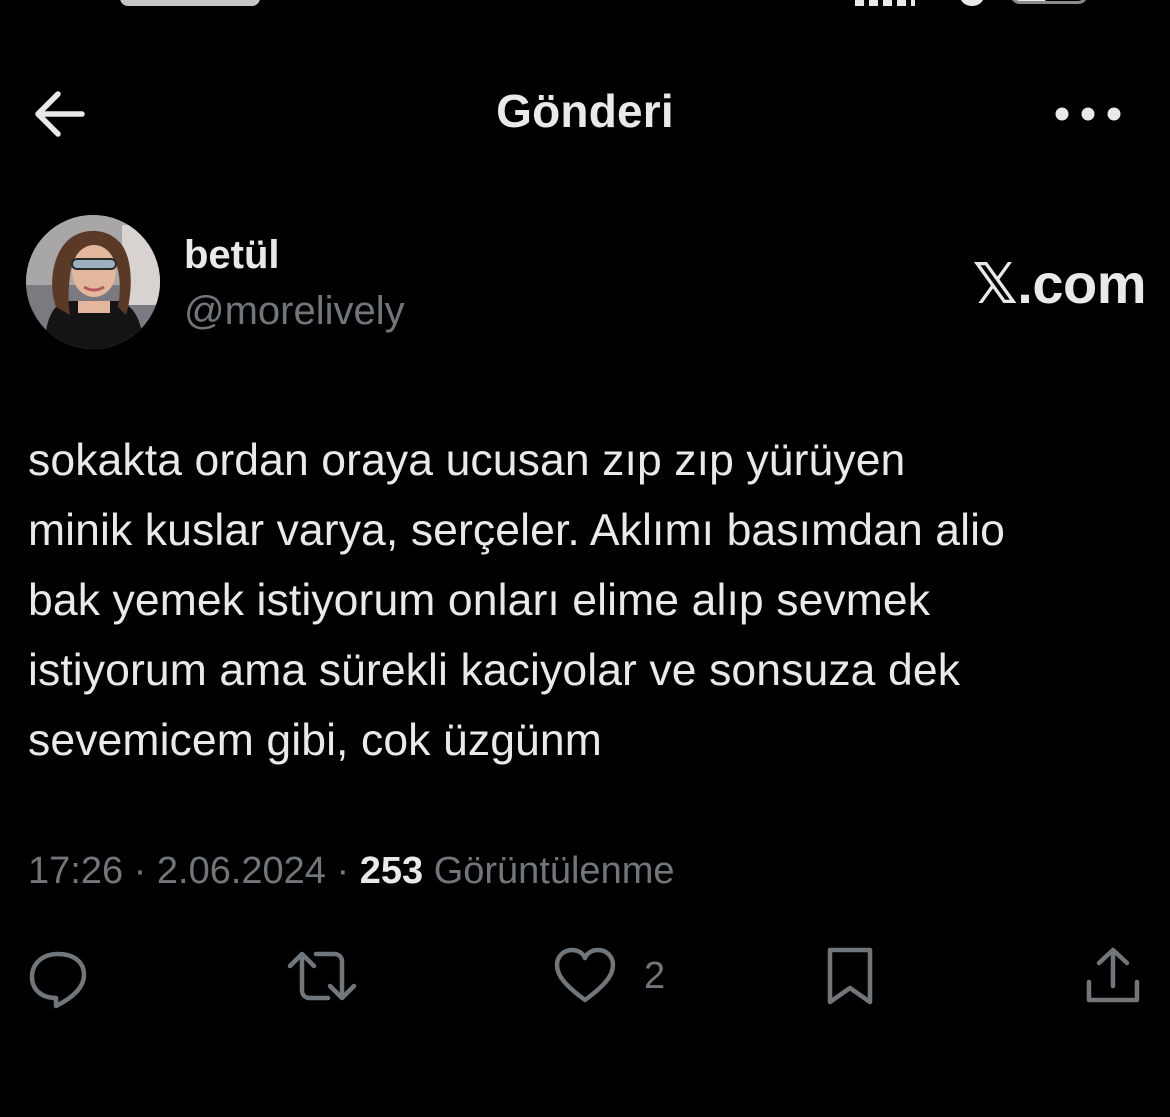  I want to click on tweet-meta: 17:26 · 2.06.2024 · 253 Görüntülenme, so click(351, 871).